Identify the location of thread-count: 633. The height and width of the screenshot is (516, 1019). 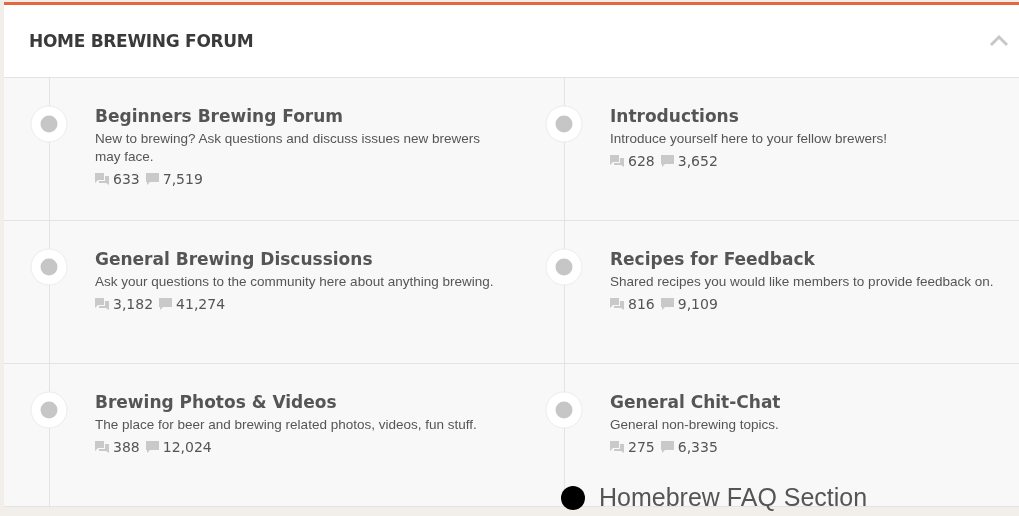
(126, 179).